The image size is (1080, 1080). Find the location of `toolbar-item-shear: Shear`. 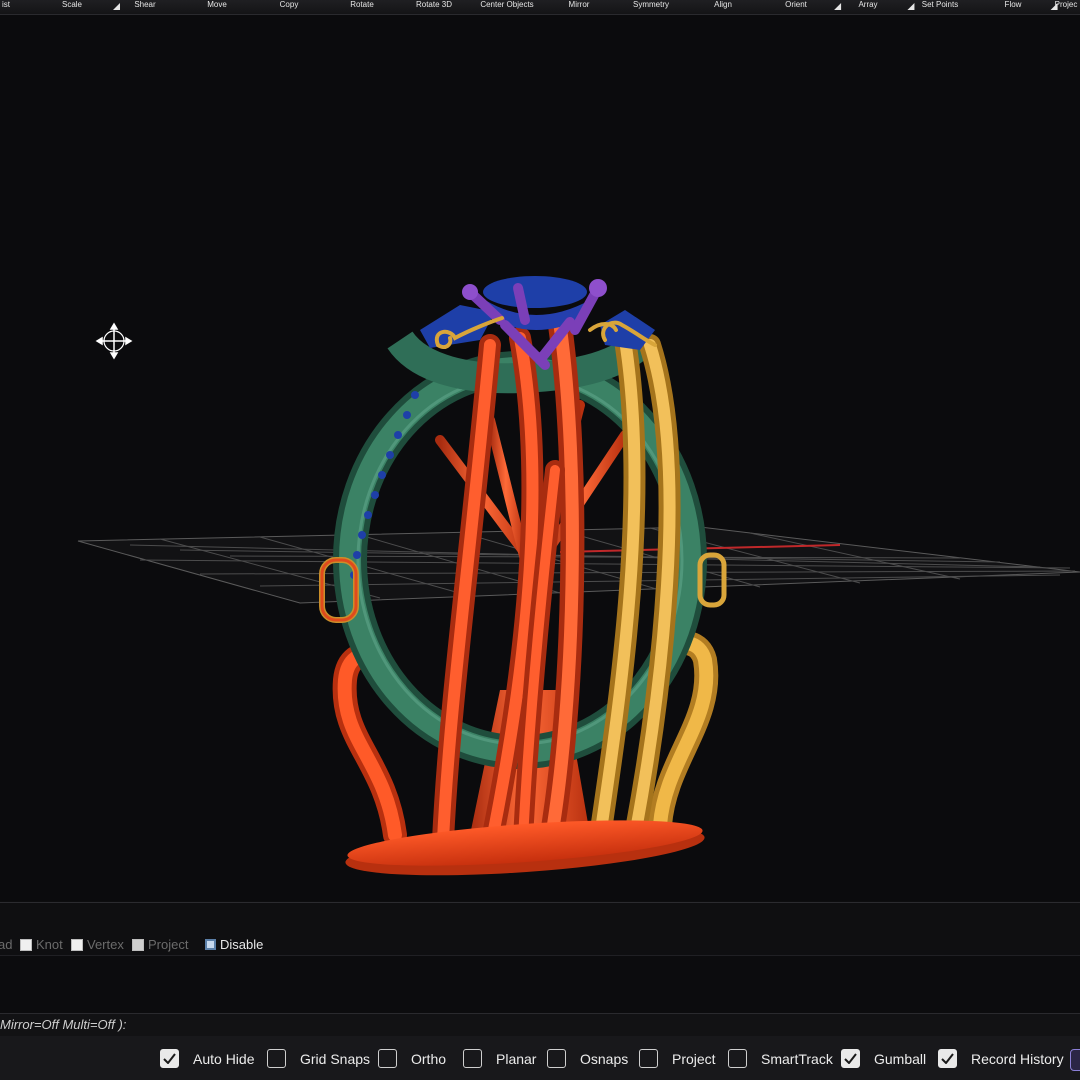

toolbar-item-shear: Shear is located at coordinates (144, 7).